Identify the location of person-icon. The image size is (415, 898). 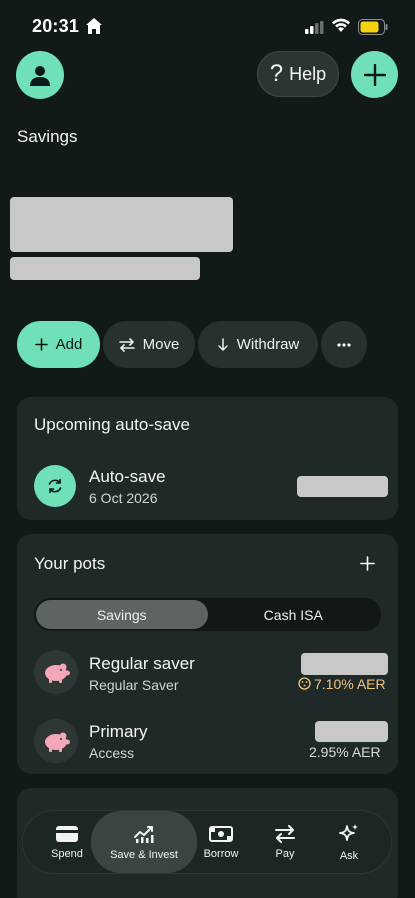
(40, 76).